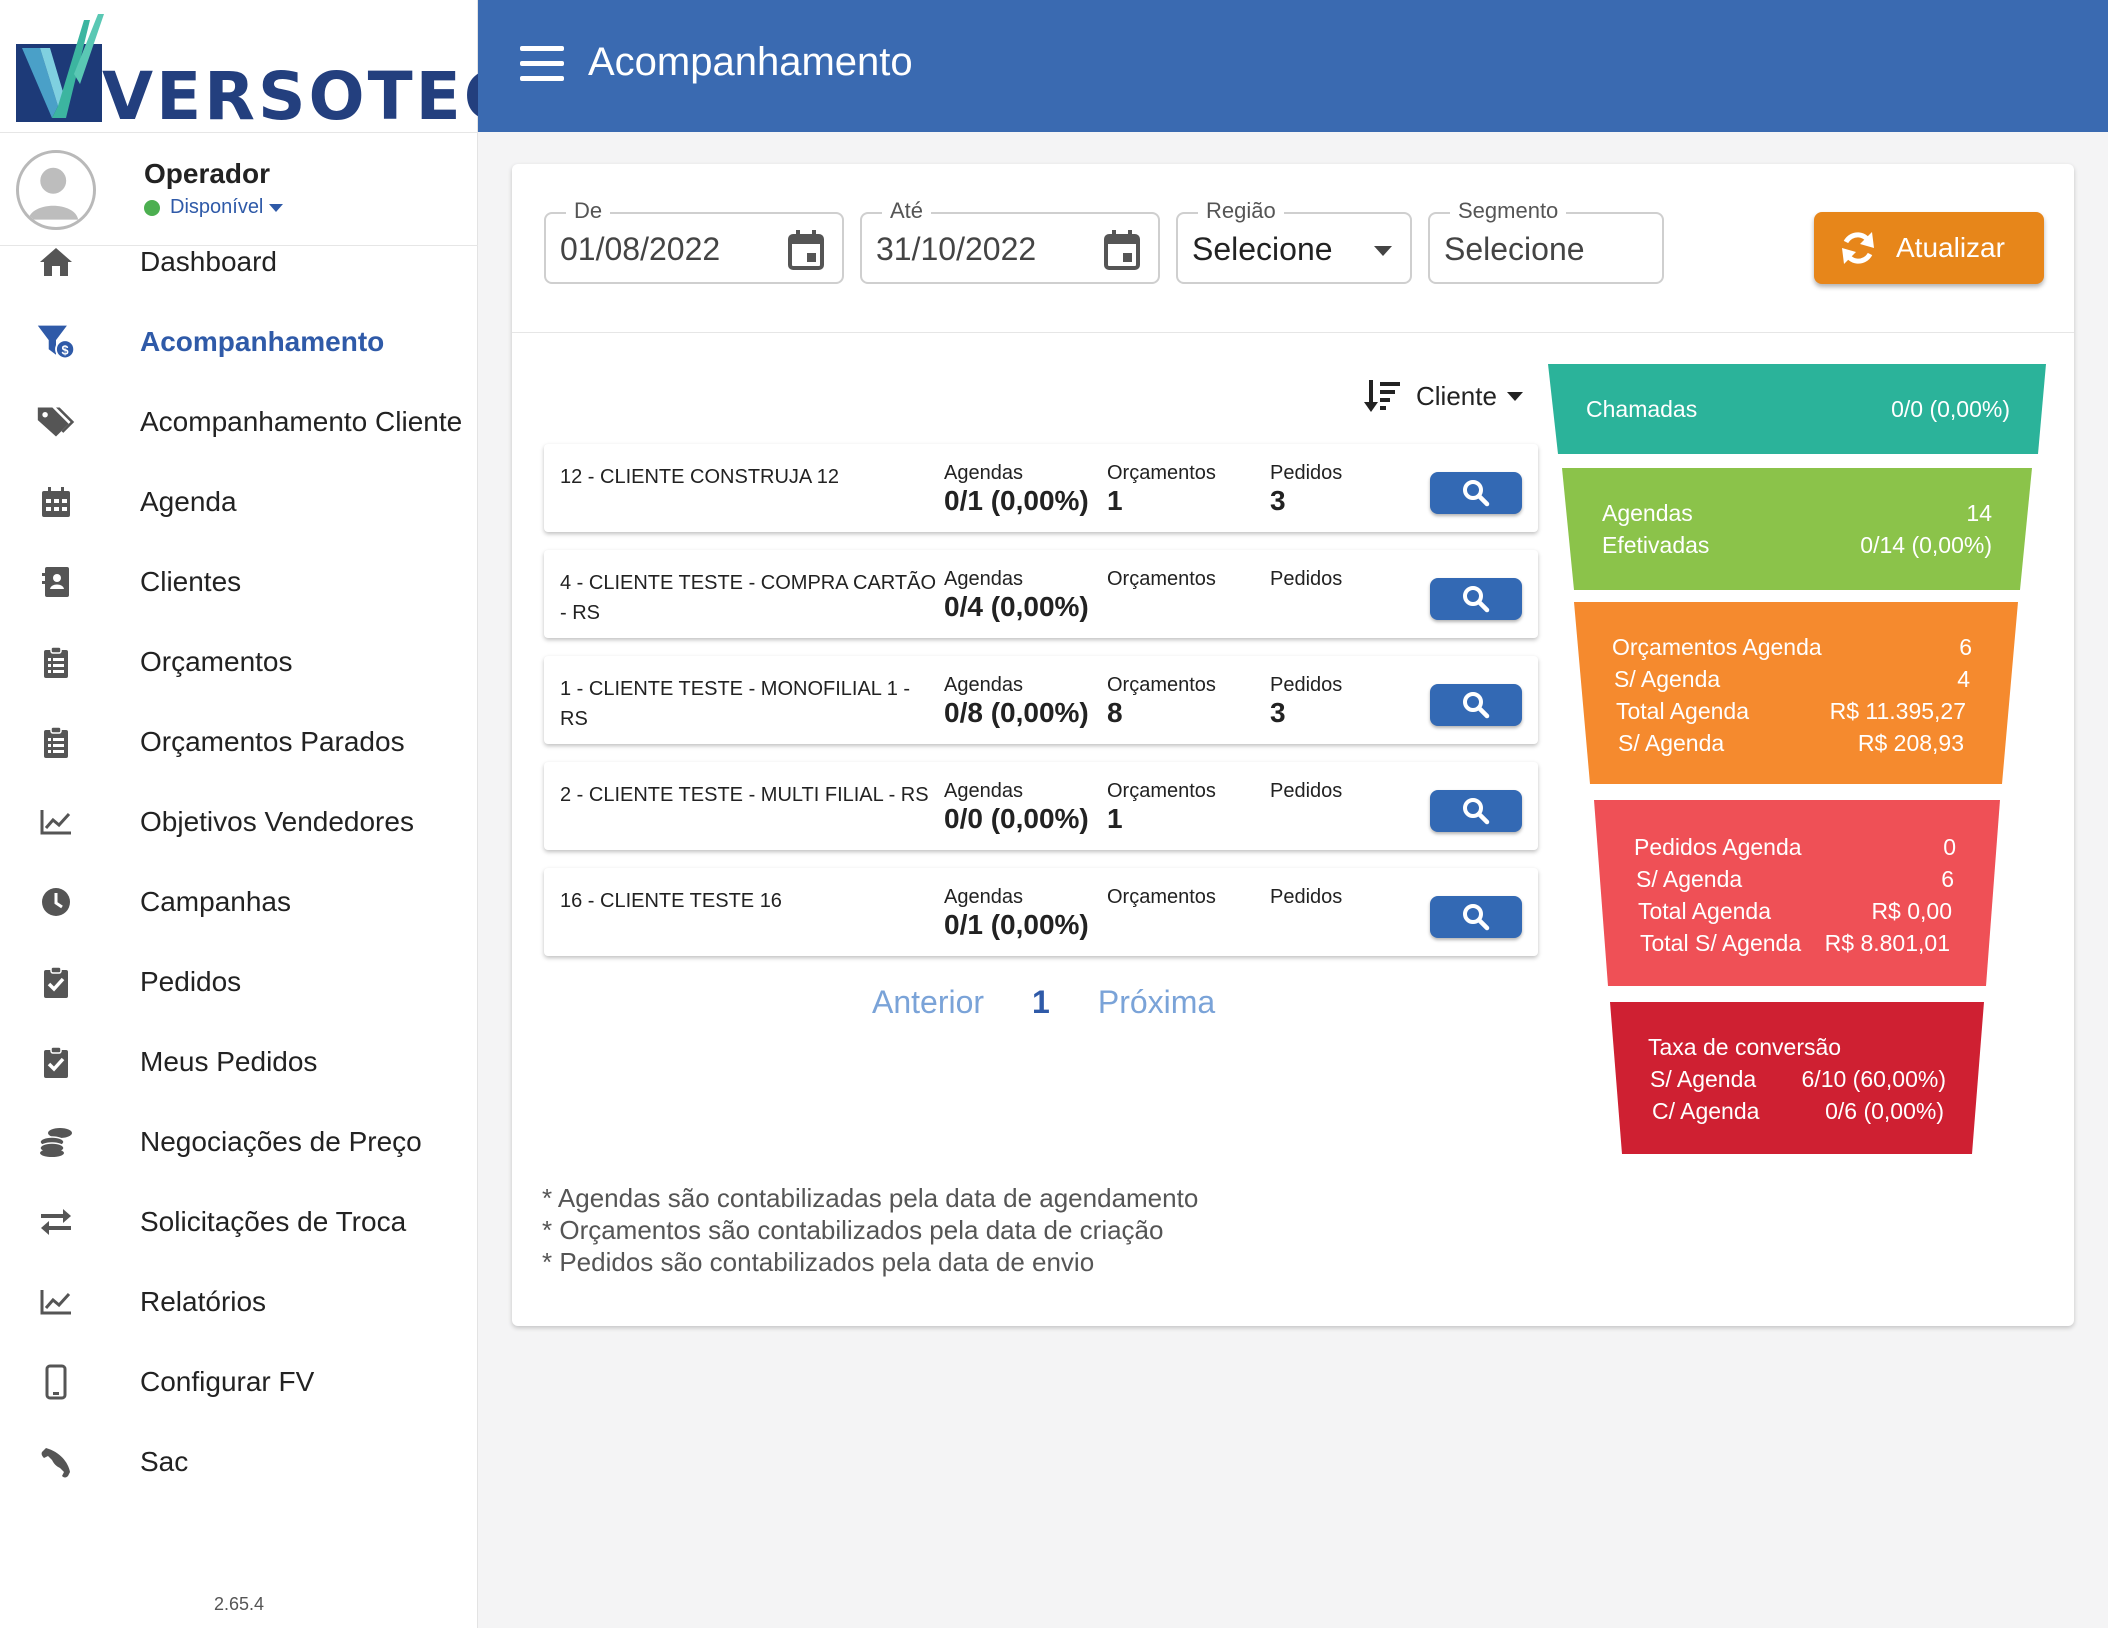  I want to click on funnel-pedidos-row: Total S/ Agenda R$ 8.801,01, so click(1795, 943).